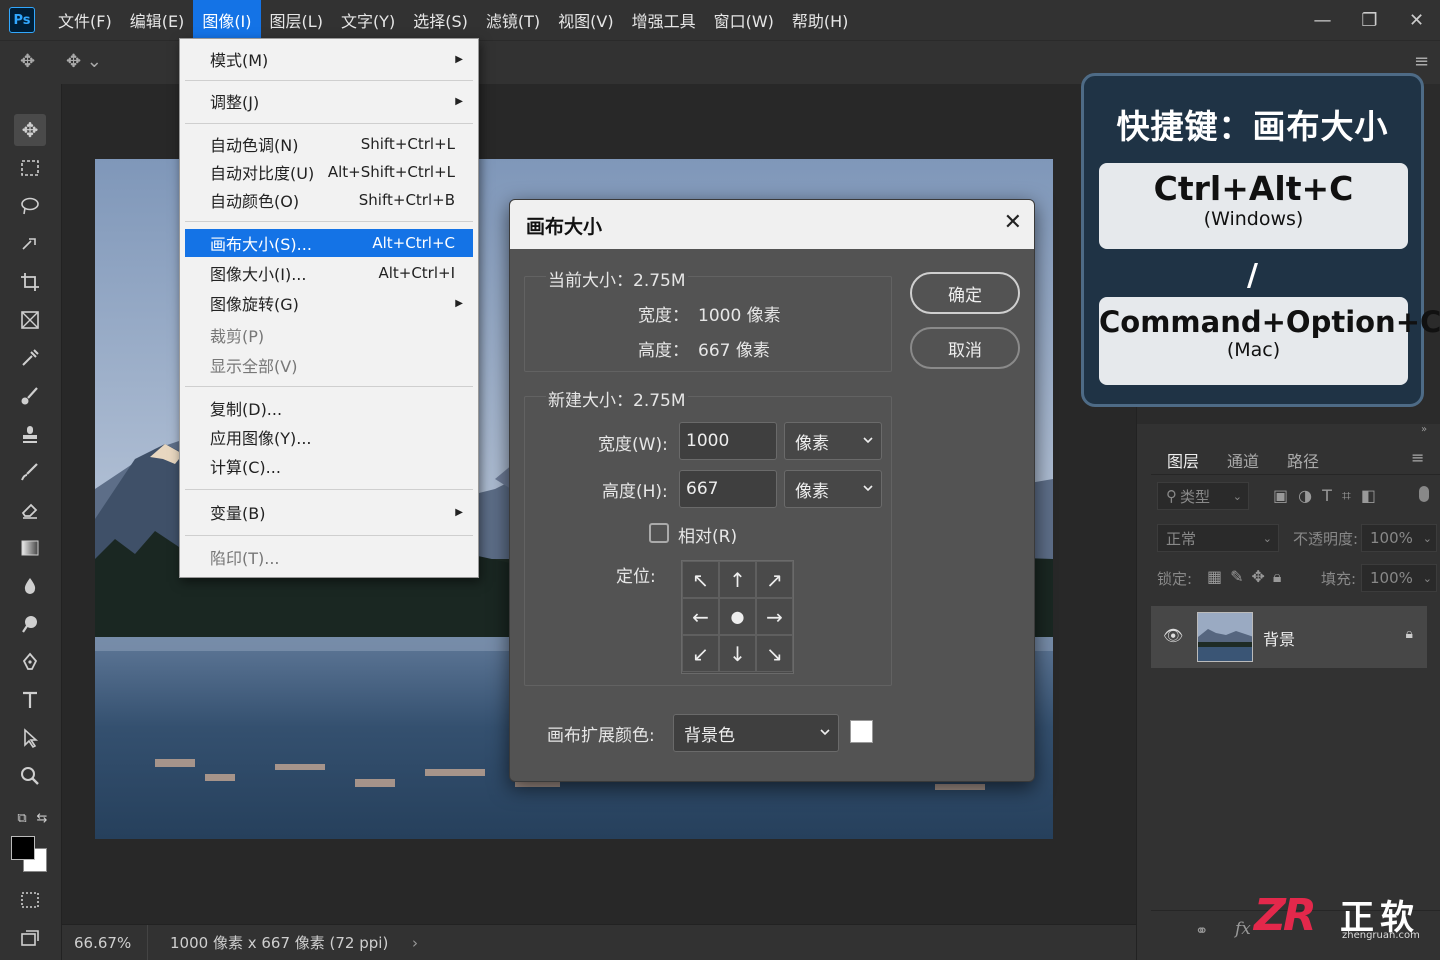 The image size is (1440, 960). Describe the element at coordinates (513, 20) in the screenshot. I see `menu-filter: 滤镜(T)` at that location.